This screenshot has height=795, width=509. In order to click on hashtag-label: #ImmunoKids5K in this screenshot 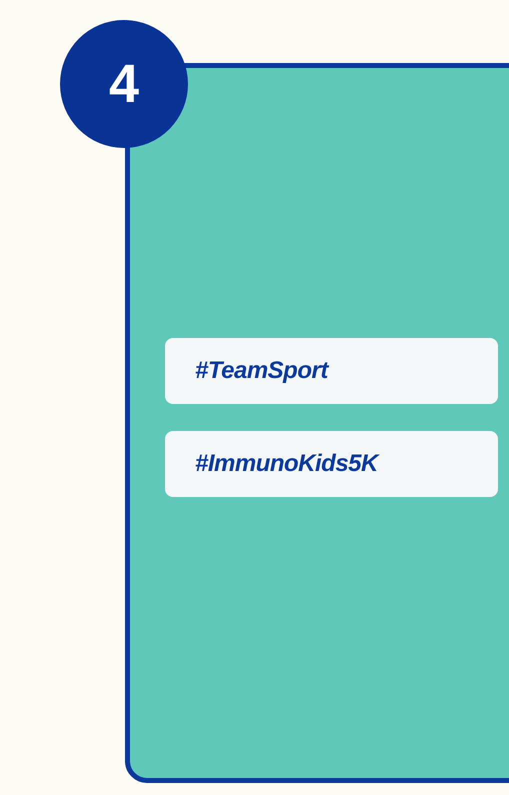, I will do `click(331, 464)`.